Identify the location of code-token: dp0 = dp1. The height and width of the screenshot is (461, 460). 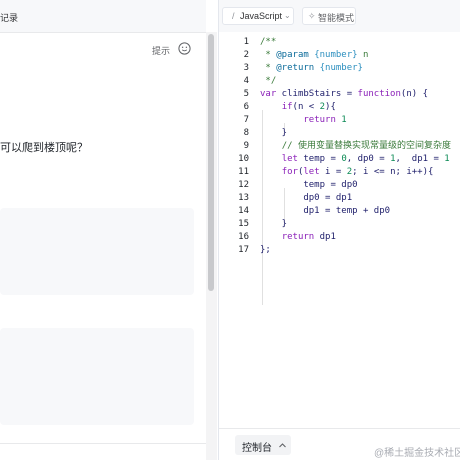
(306, 198).